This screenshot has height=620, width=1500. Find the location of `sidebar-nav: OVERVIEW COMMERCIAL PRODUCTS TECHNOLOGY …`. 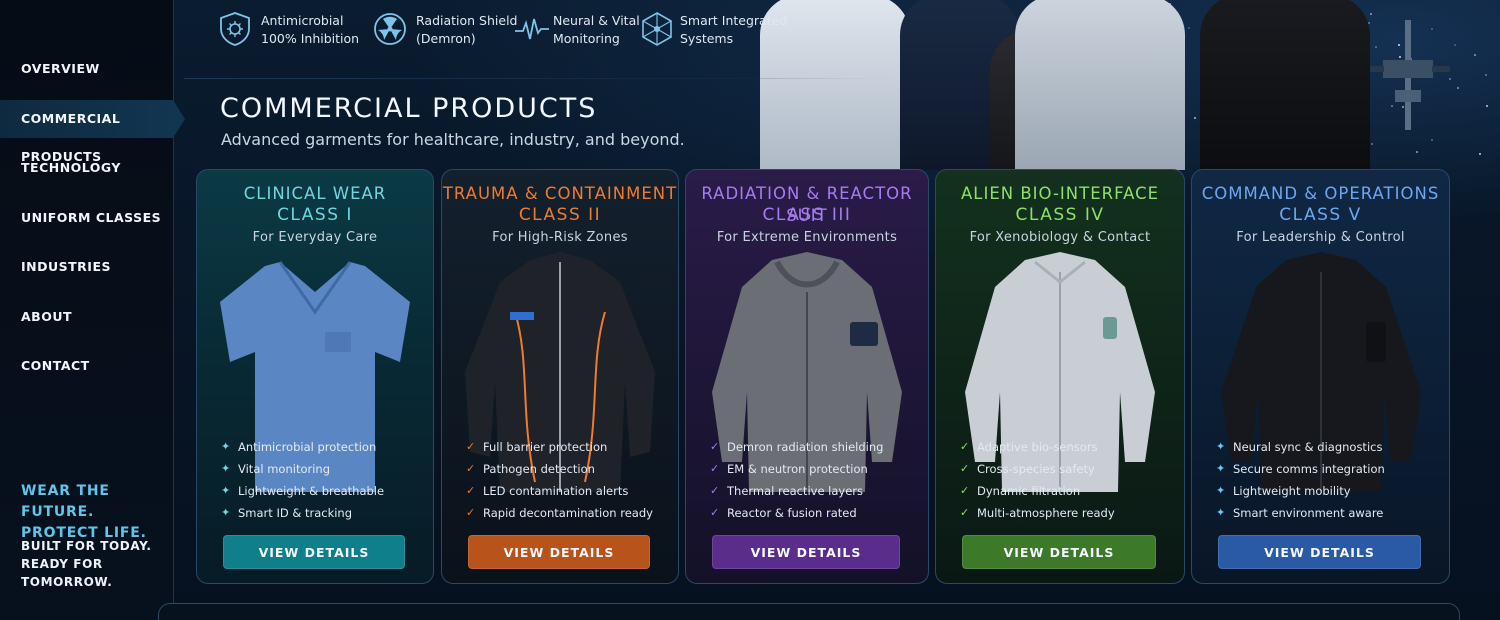

sidebar-nav: OVERVIEW COMMERCIAL PRODUCTS TECHNOLOGY … is located at coordinates (92, 223).